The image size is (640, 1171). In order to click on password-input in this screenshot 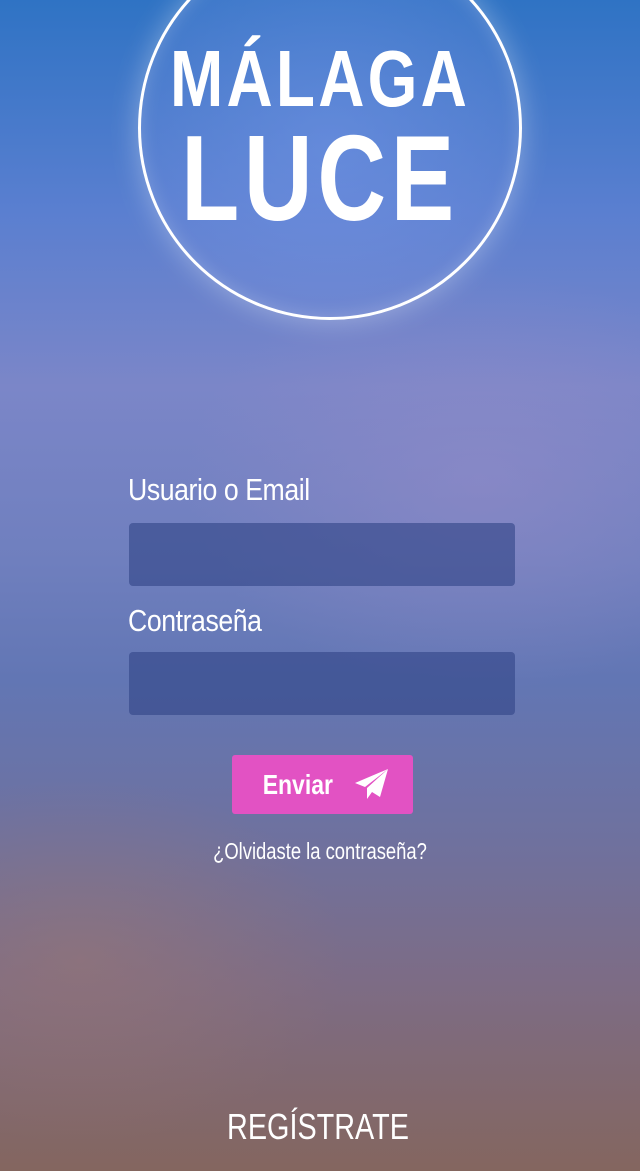, I will do `click(322, 683)`.